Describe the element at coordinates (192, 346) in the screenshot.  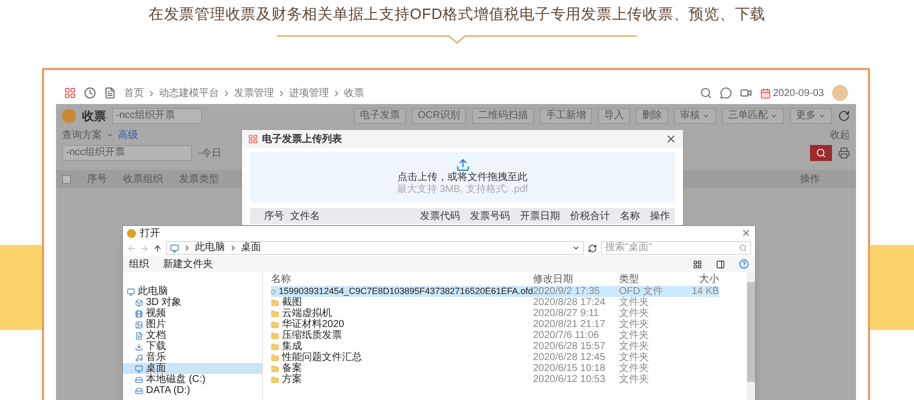
I see `nav-item: 下载` at that location.